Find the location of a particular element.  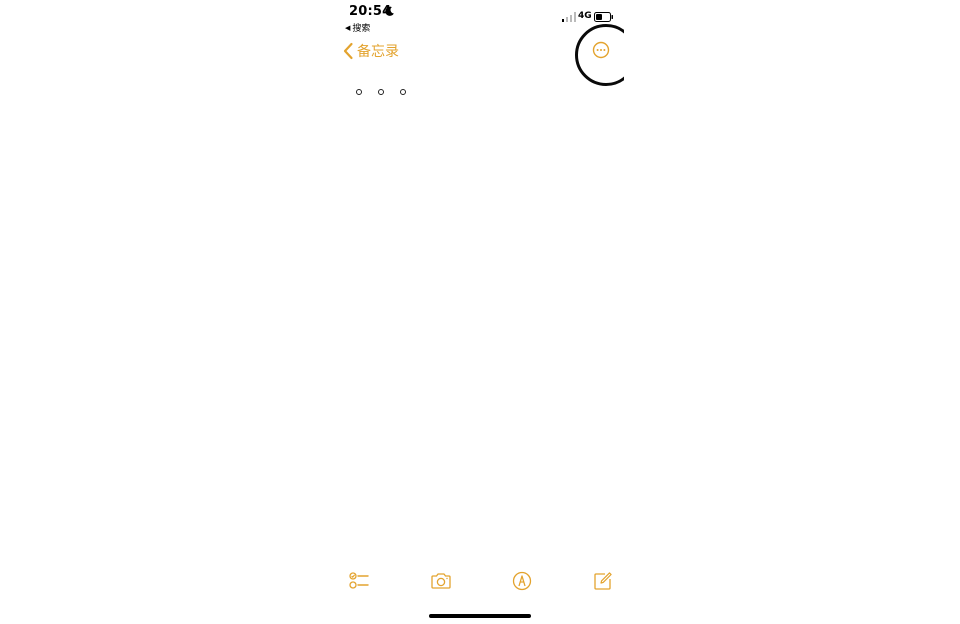

back-button: 备忘录 is located at coordinates (370, 51).